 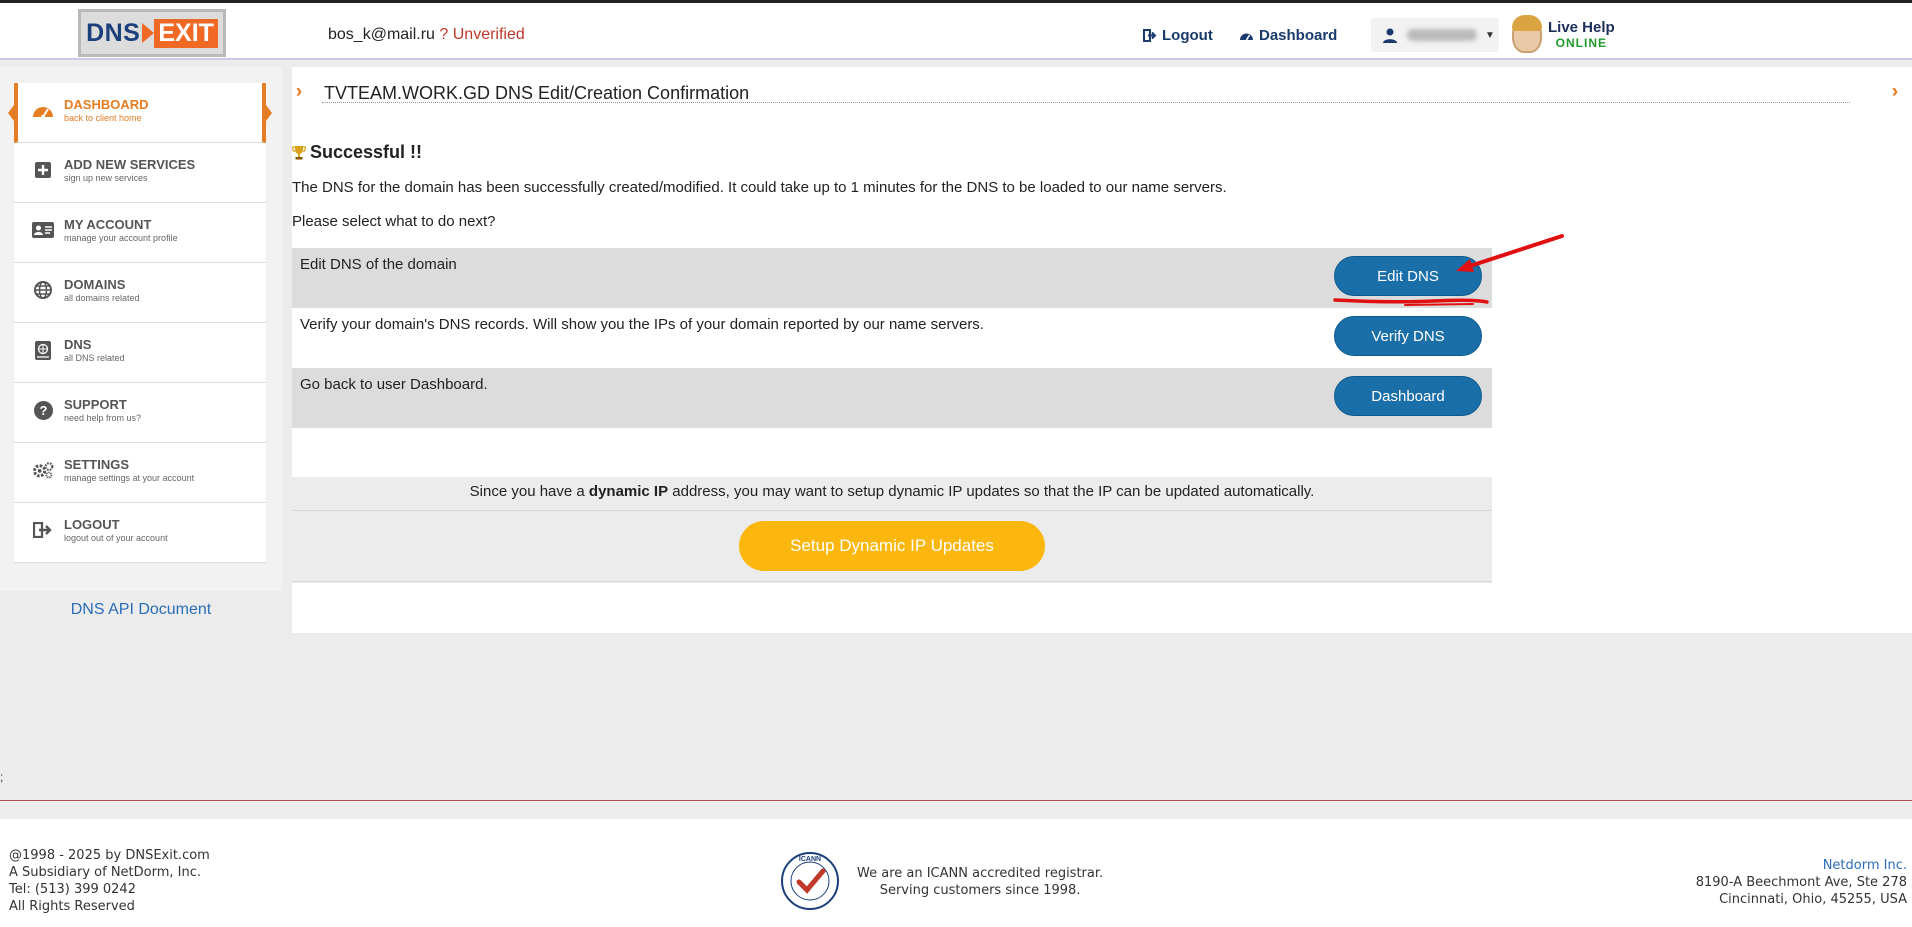 I want to click on icann-accredited-seal-icon: ICANN, so click(x=810, y=881).